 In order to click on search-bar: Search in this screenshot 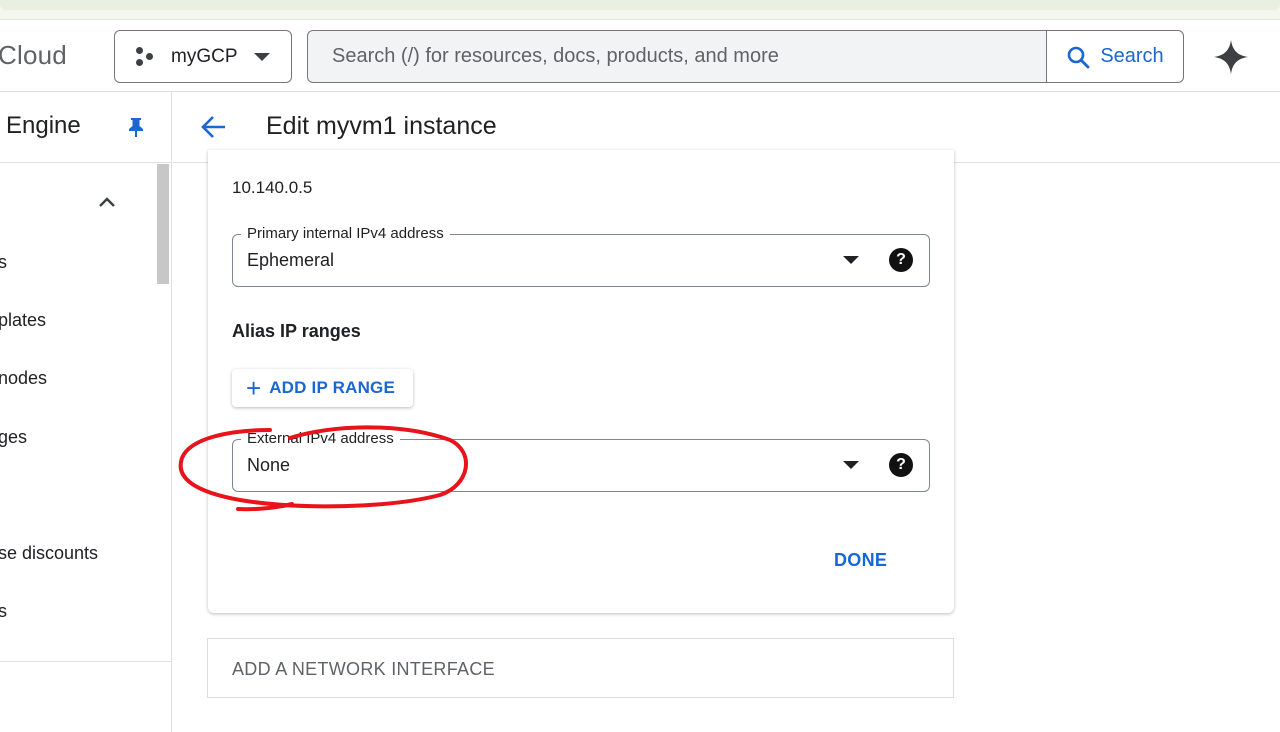, I will do `click(745, 56)`.